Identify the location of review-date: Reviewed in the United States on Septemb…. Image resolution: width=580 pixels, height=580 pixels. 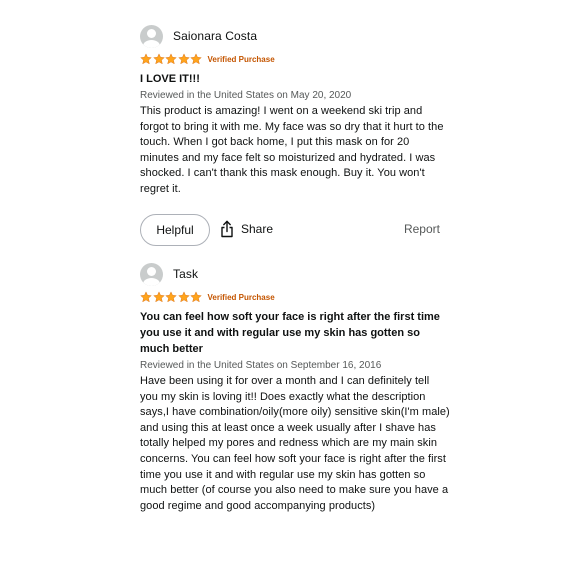
(261, 365).